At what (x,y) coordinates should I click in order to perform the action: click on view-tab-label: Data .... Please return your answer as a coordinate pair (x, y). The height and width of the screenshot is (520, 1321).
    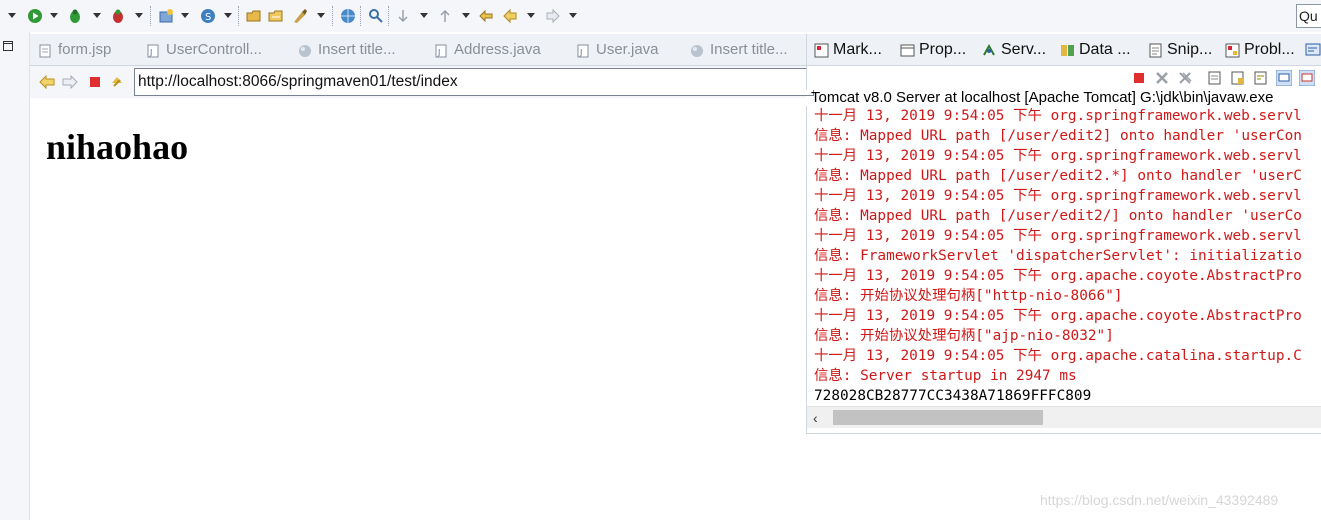
    Looking at the image, I should click on (1105, 49).